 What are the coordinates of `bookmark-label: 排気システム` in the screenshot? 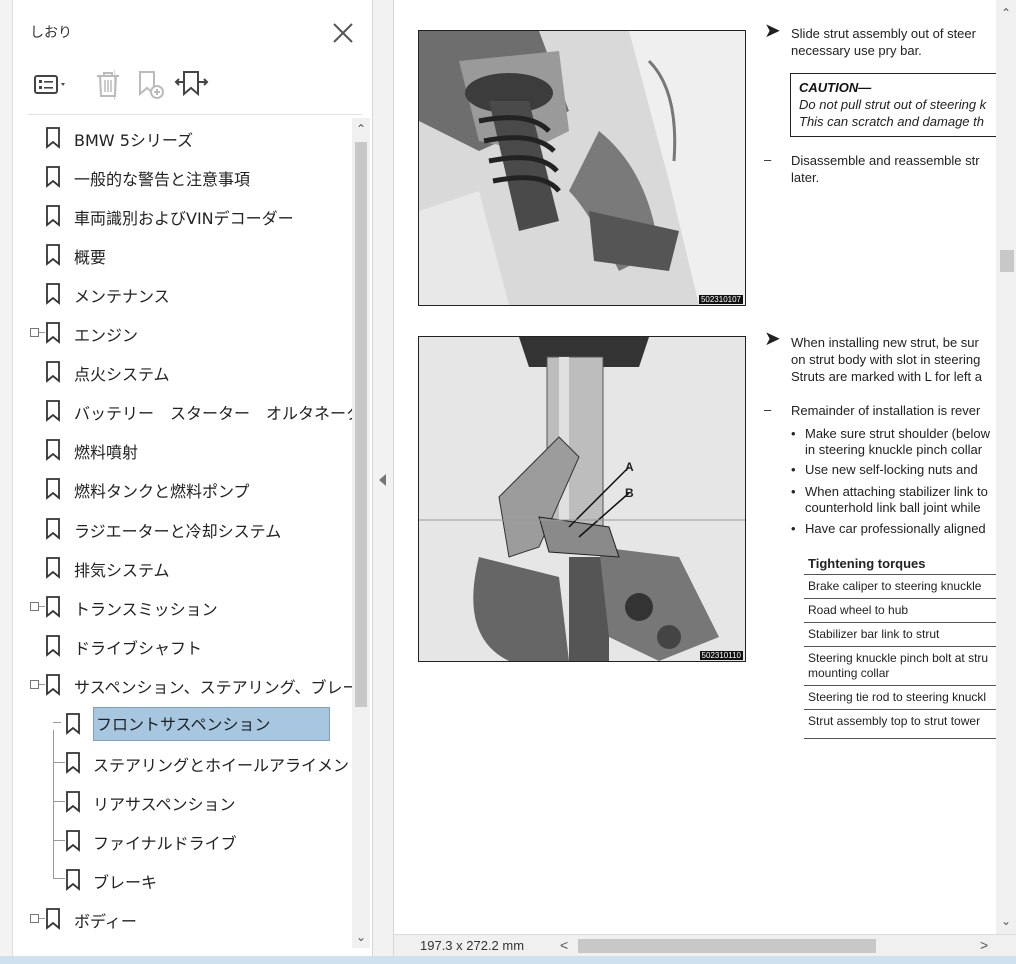 It's located at (122, 570).